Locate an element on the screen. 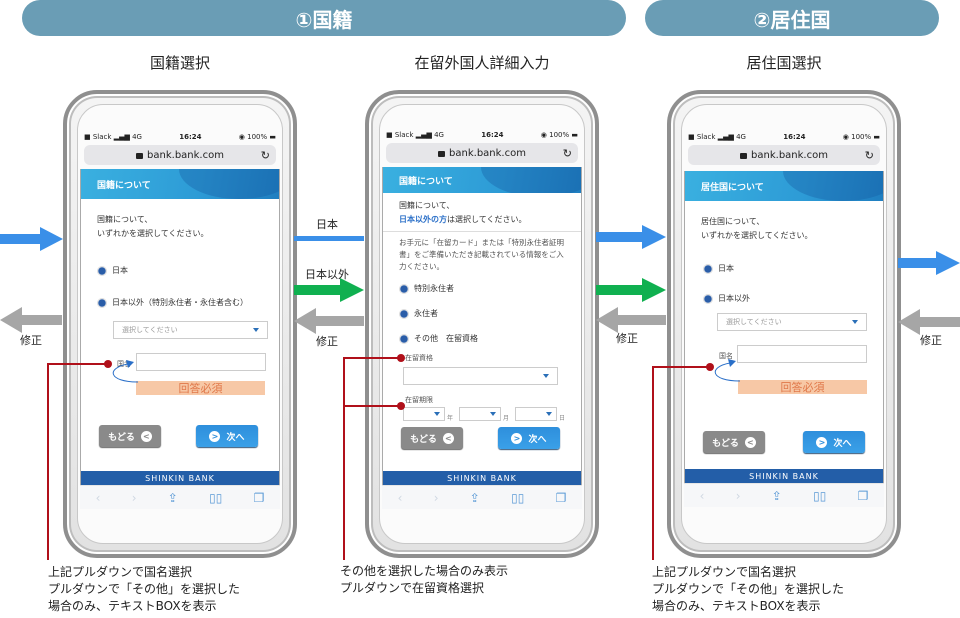 The width and height of the screenshot is (960, 618). annotation-dot-2a is located at coordinates (401, 358).